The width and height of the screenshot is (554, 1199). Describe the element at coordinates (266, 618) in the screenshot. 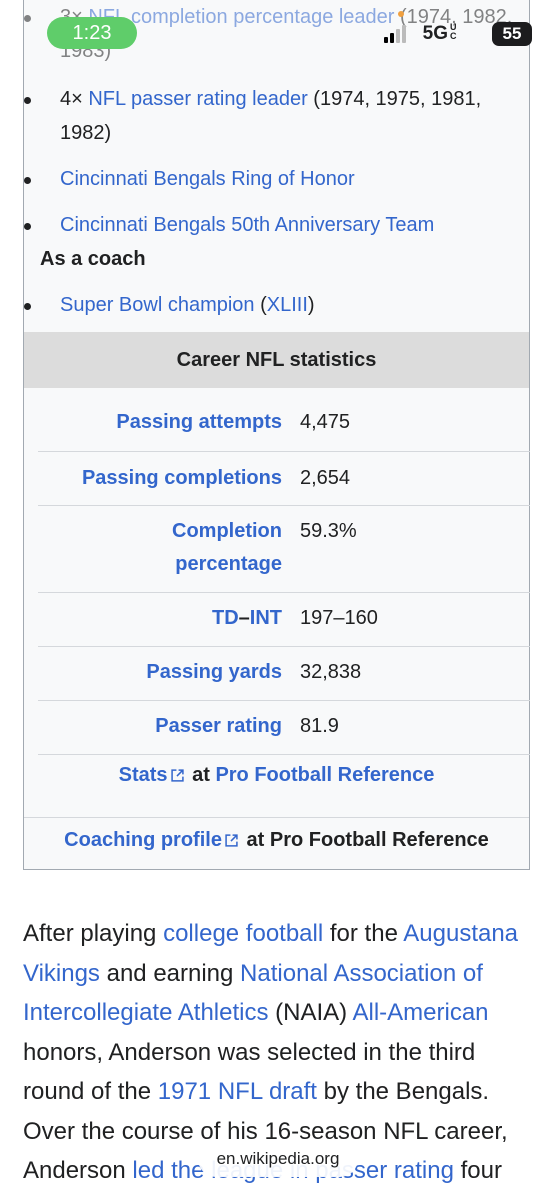

I see `int-link: INT` at that location.